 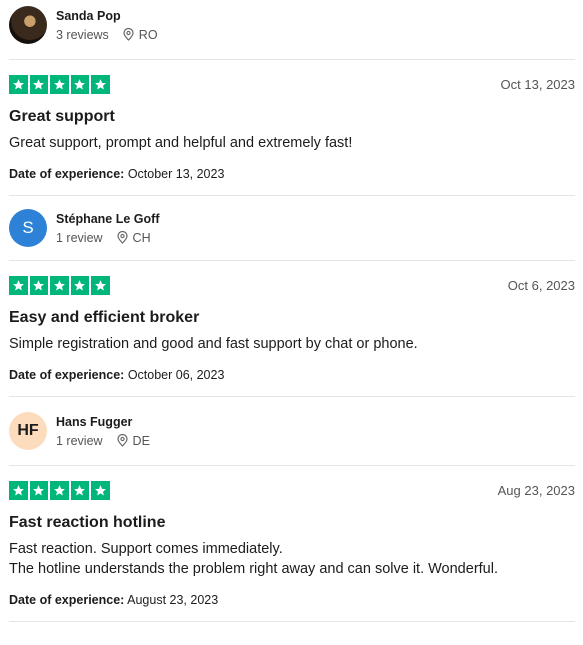 I want to click on reviewer-name: Hans Fugger, so click(x=103, y=422).